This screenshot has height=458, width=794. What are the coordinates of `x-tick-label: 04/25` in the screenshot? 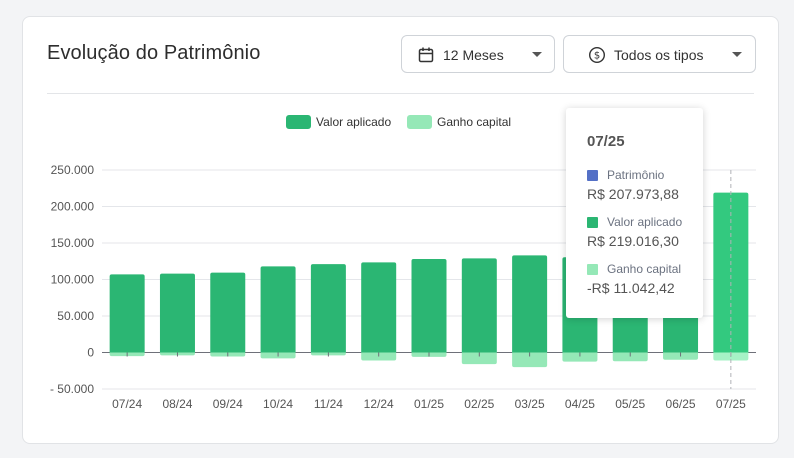 It's located at (580, 404).